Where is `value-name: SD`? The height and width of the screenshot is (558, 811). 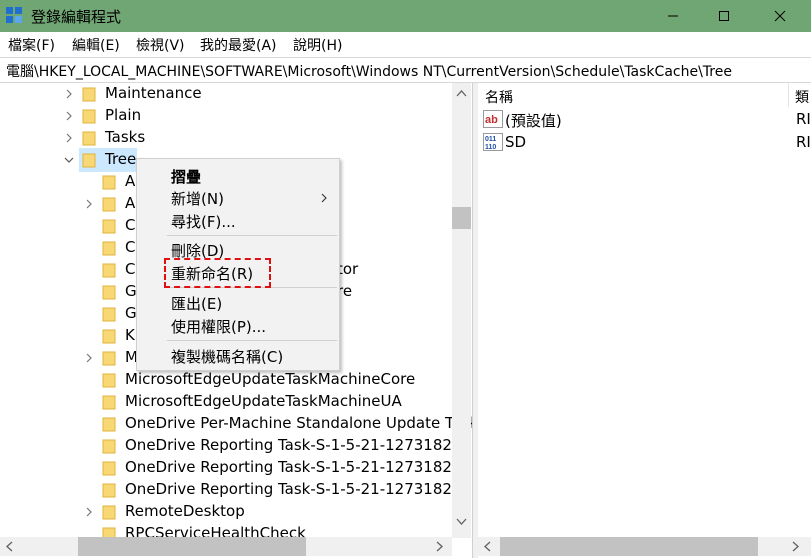
value-name: SD is located at coordinates (516, 142).